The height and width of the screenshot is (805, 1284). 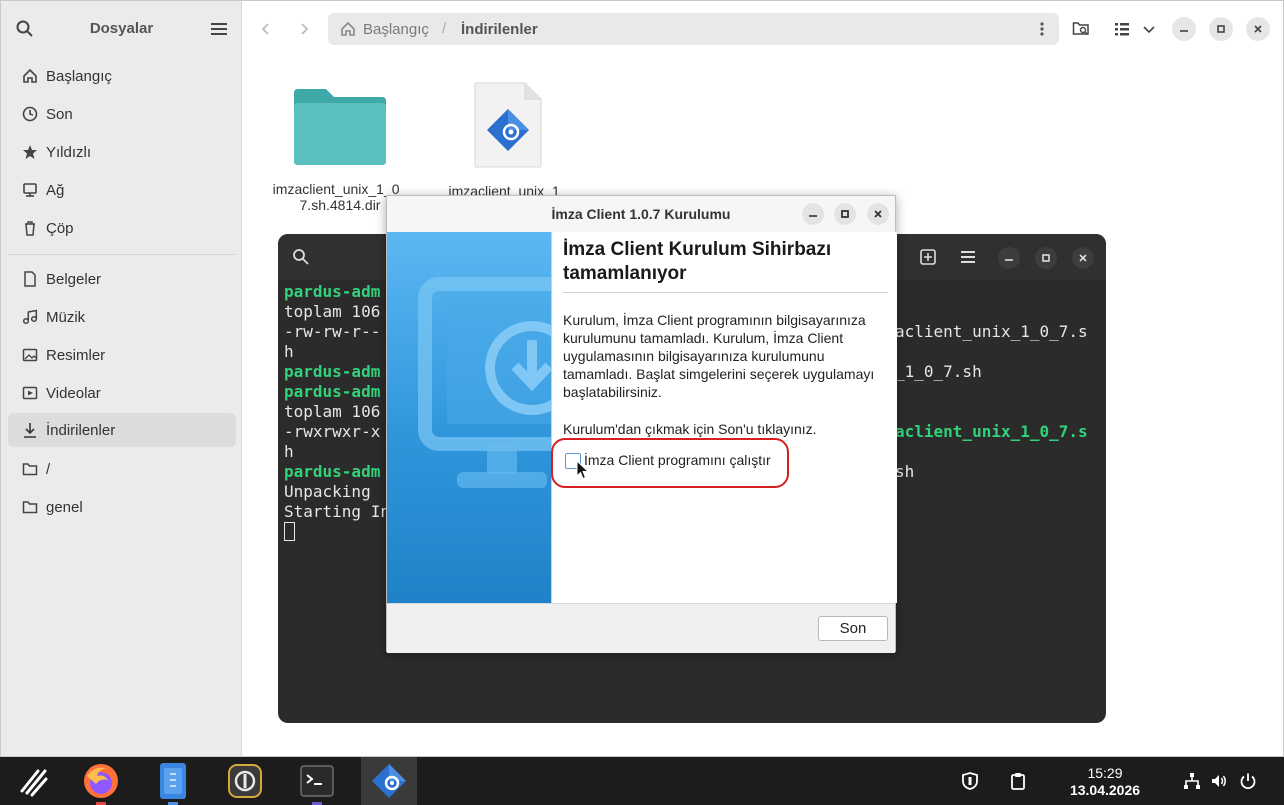 What do you see at coordinates (327, 491) in the screenshot?
I see `terminal-line: Unpacking` at bounding box center [327, 491].